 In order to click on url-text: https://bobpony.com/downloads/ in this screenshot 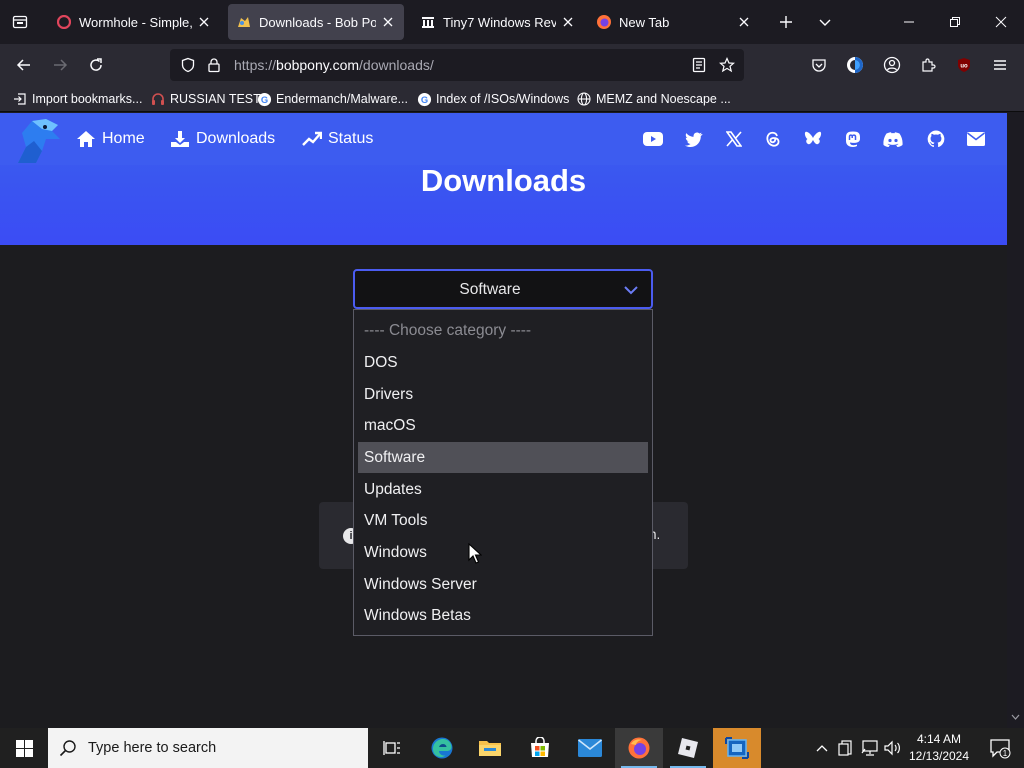, I will do `click(334, 65)`.